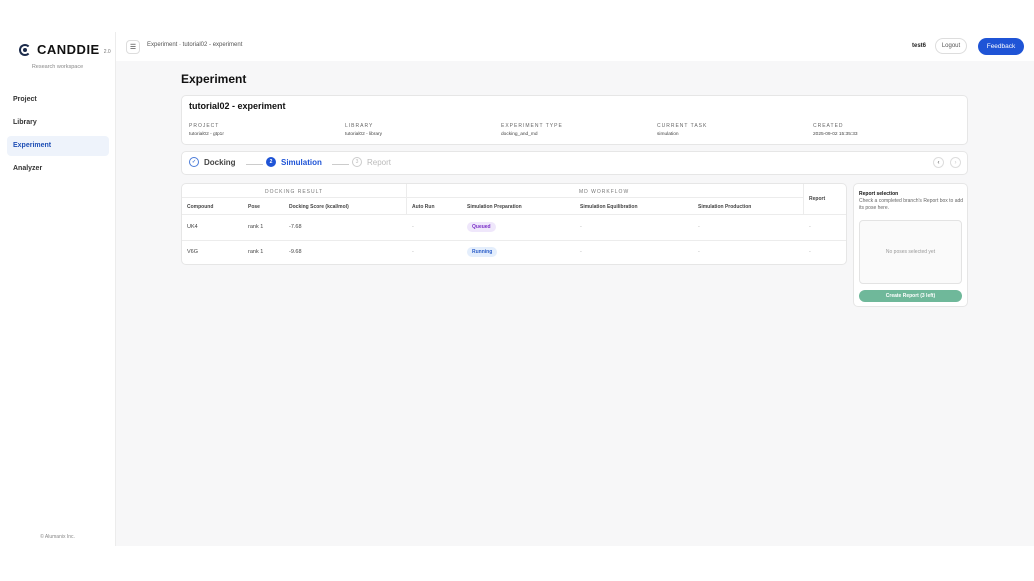  I want to click on brand-subtitle: Research workspace, so click(57, 67).